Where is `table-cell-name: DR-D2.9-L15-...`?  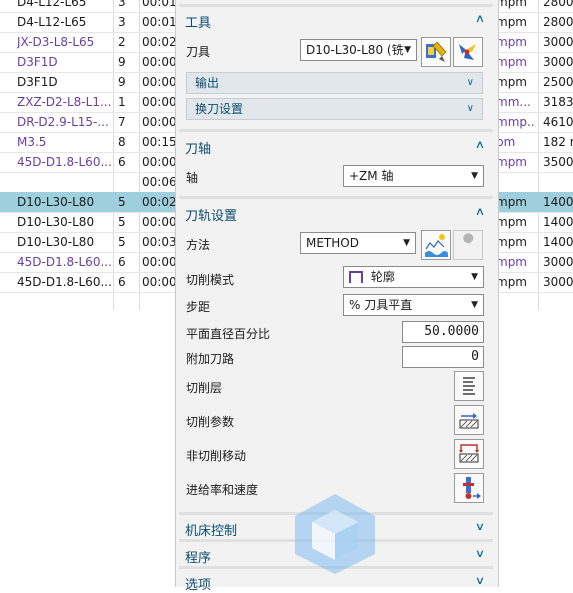
table-cell-name: DR-D2.9-L15-... is located at coordinates (63, 122).